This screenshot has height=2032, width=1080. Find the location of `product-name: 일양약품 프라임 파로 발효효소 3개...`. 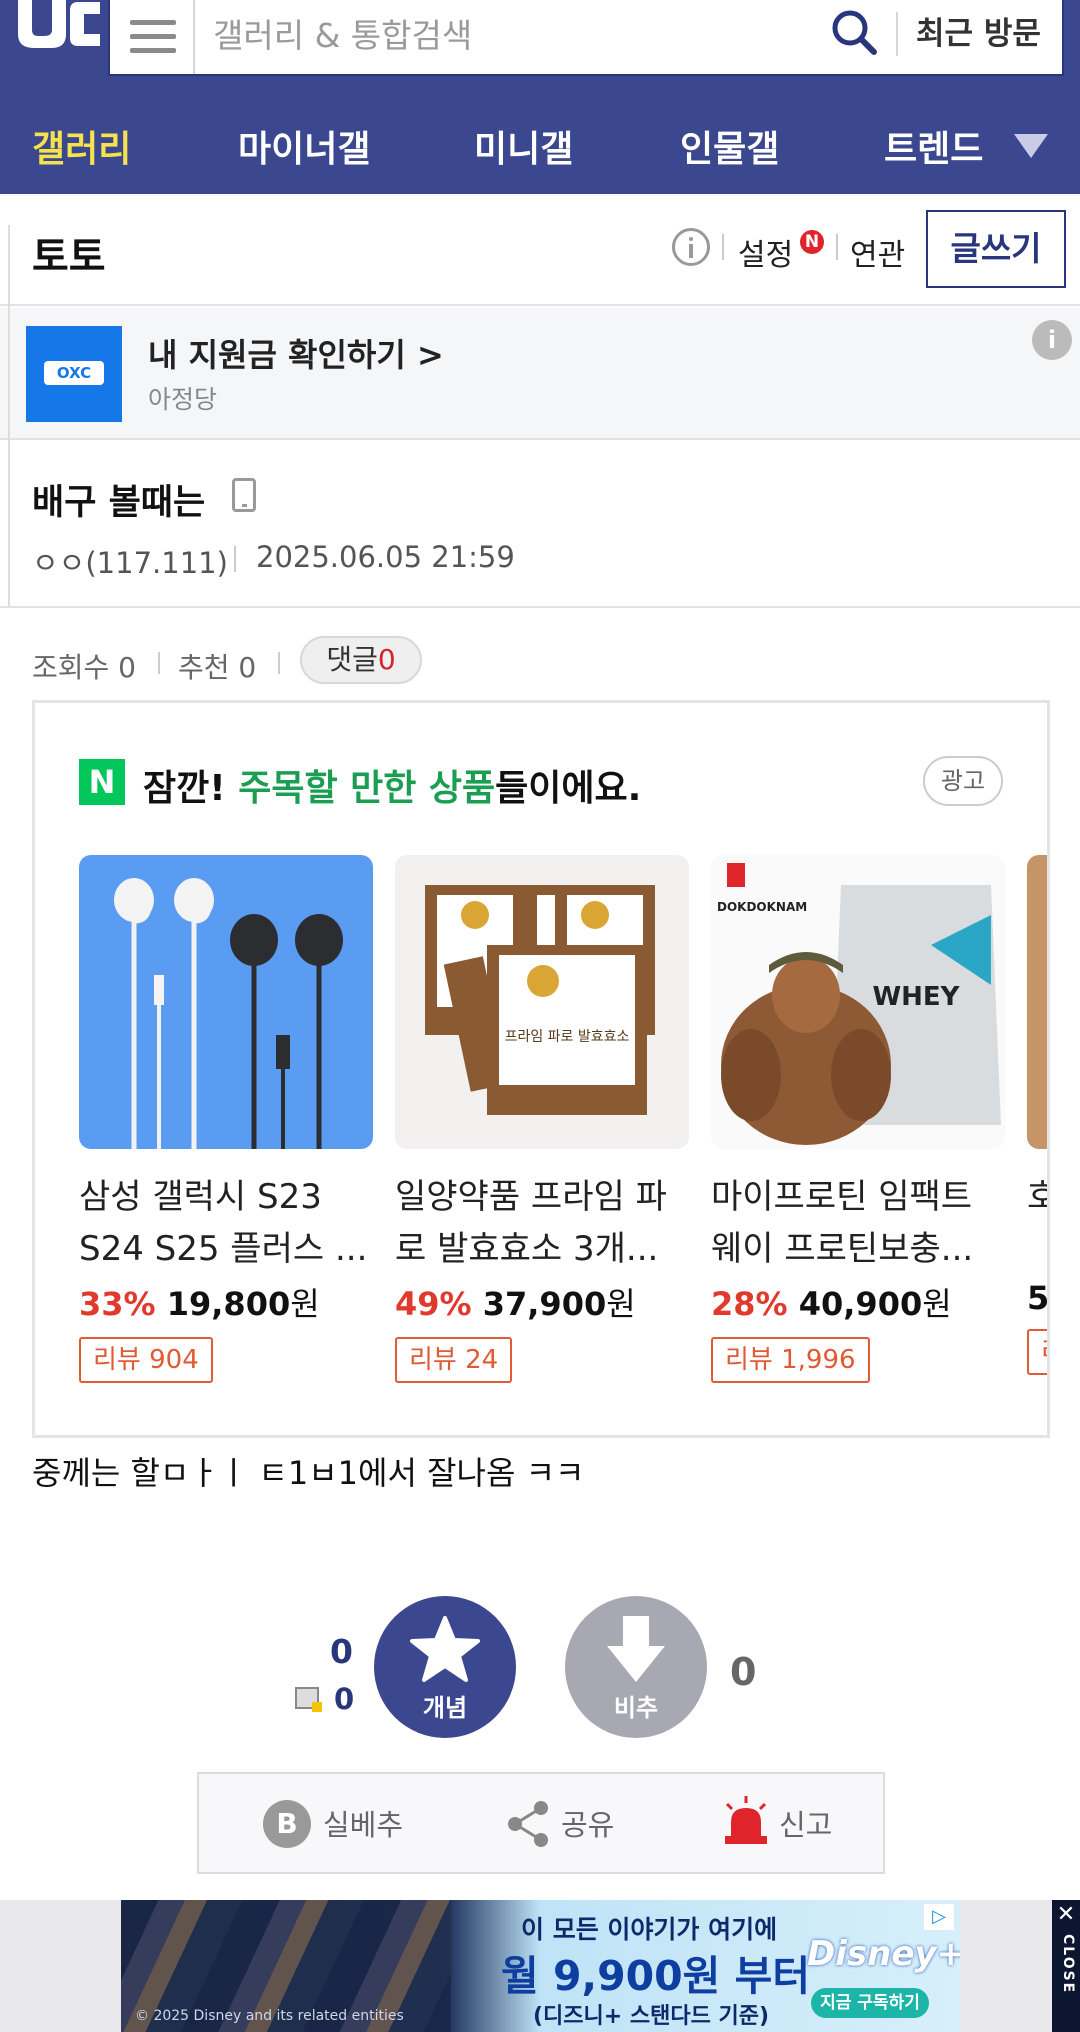

product-name: 일양약품 프라임 파로 발효효소 3개... is located at coordinates (542, 1223).